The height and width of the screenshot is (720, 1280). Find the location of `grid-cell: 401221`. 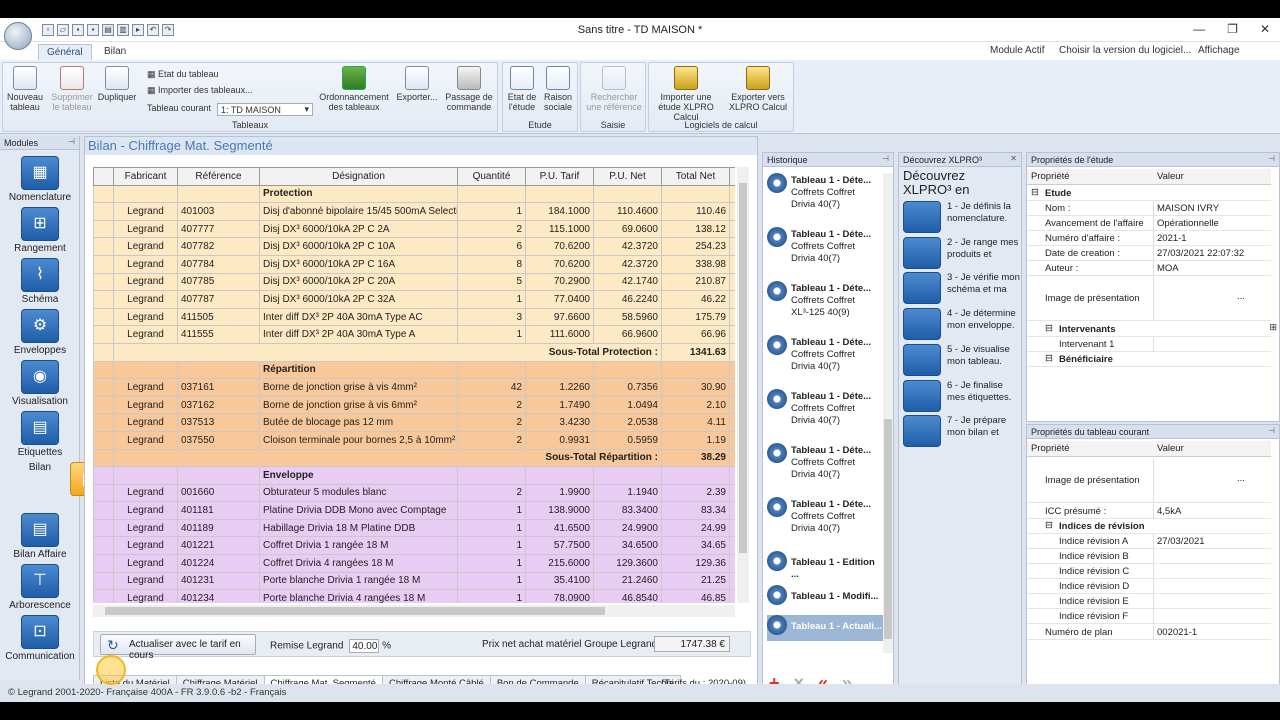

grid-cell: 401221 is located at coordinates (218, 546).